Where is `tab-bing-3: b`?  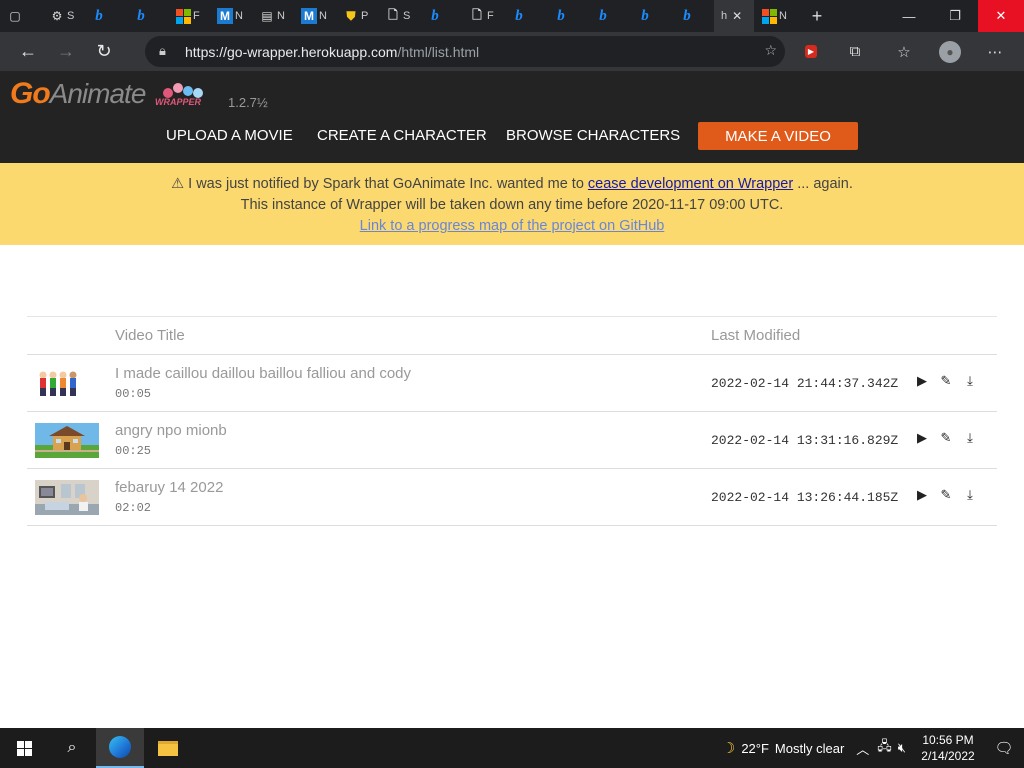
tab-bing-3: b is located at coordinates (441, 16).